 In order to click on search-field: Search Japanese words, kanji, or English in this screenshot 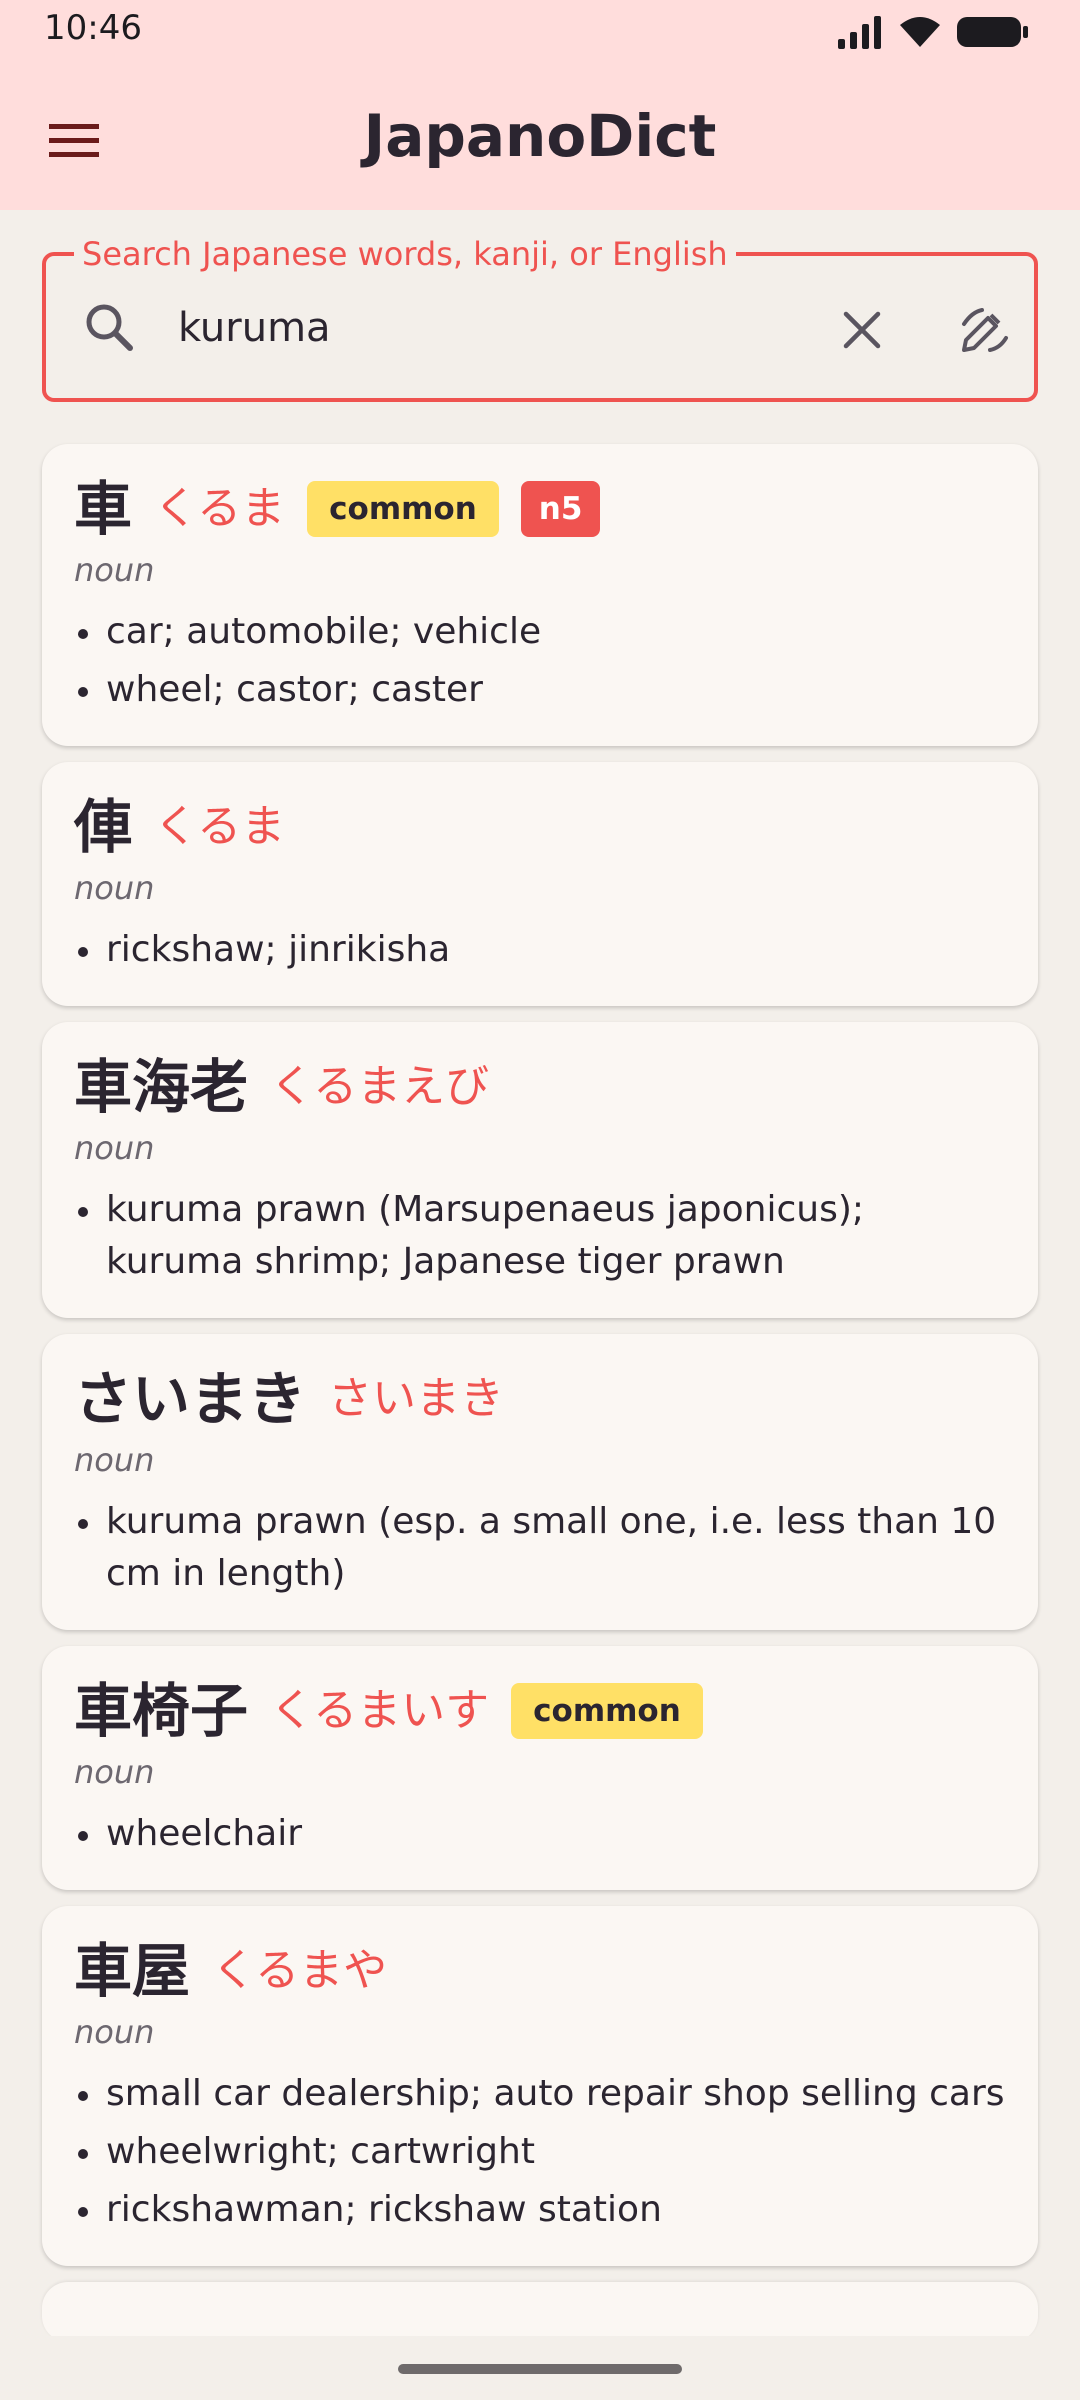, I will do `click(540, 318)`.